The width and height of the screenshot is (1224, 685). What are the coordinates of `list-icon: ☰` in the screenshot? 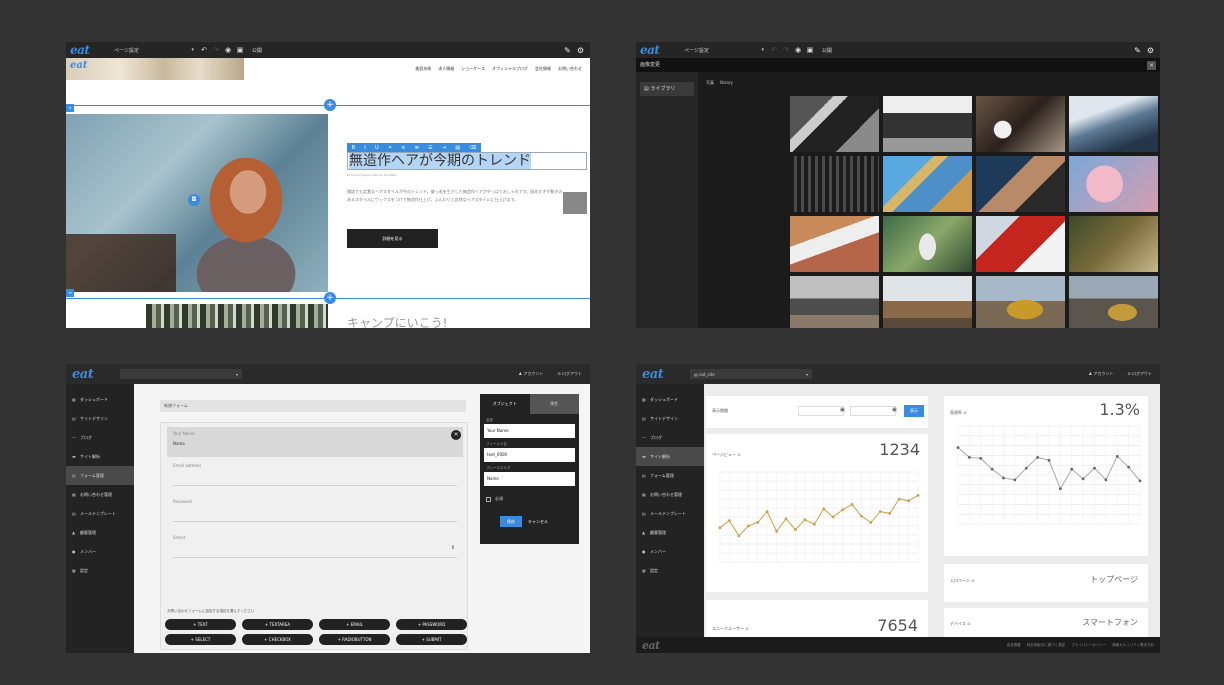 It's located at (430, 148).